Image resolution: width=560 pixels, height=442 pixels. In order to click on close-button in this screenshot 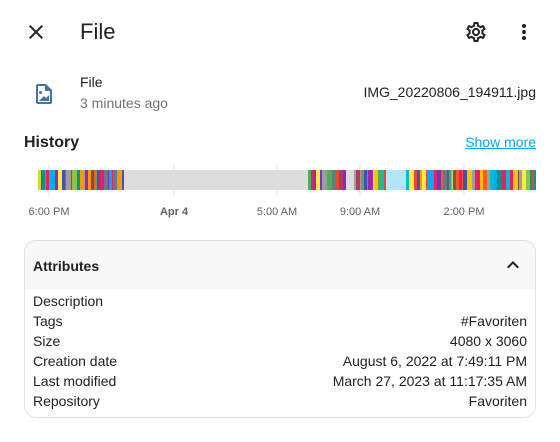, I will do `click(36, 32)`.